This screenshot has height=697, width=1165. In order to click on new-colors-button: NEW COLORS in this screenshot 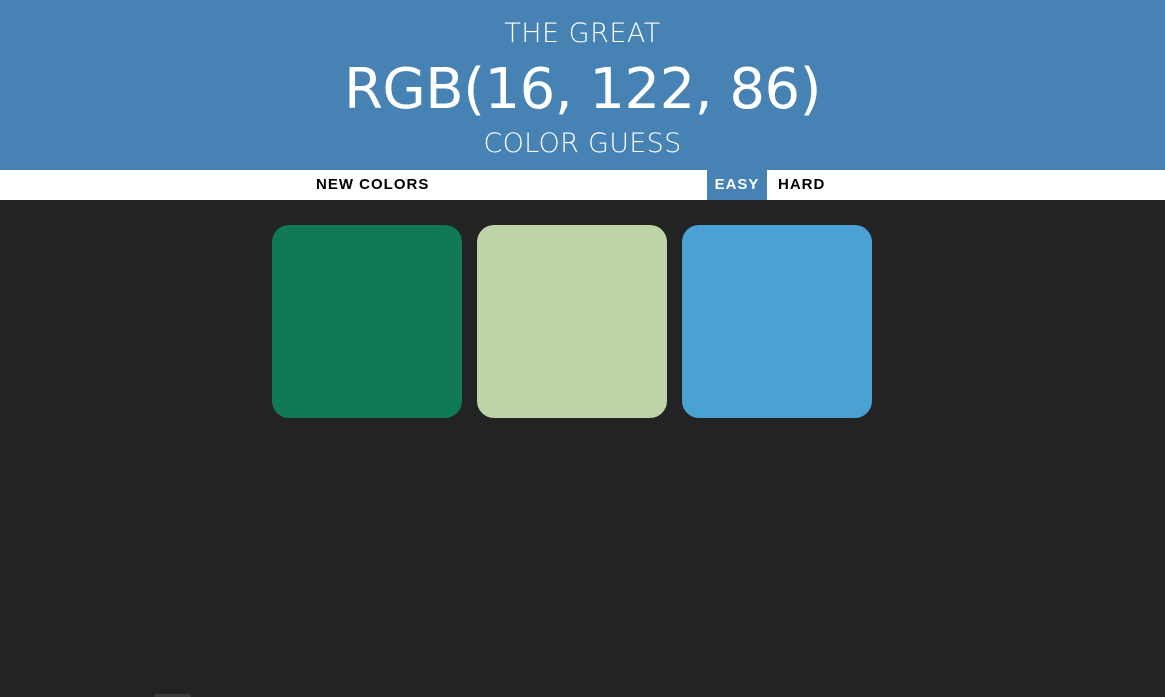, I will do `click(373, 185)`.